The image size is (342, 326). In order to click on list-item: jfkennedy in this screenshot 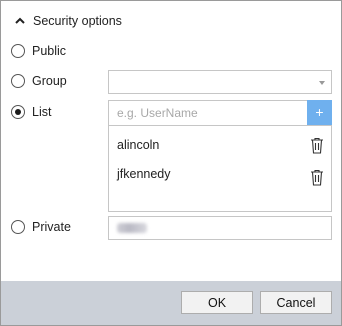, I will do `click(144, 174)`.